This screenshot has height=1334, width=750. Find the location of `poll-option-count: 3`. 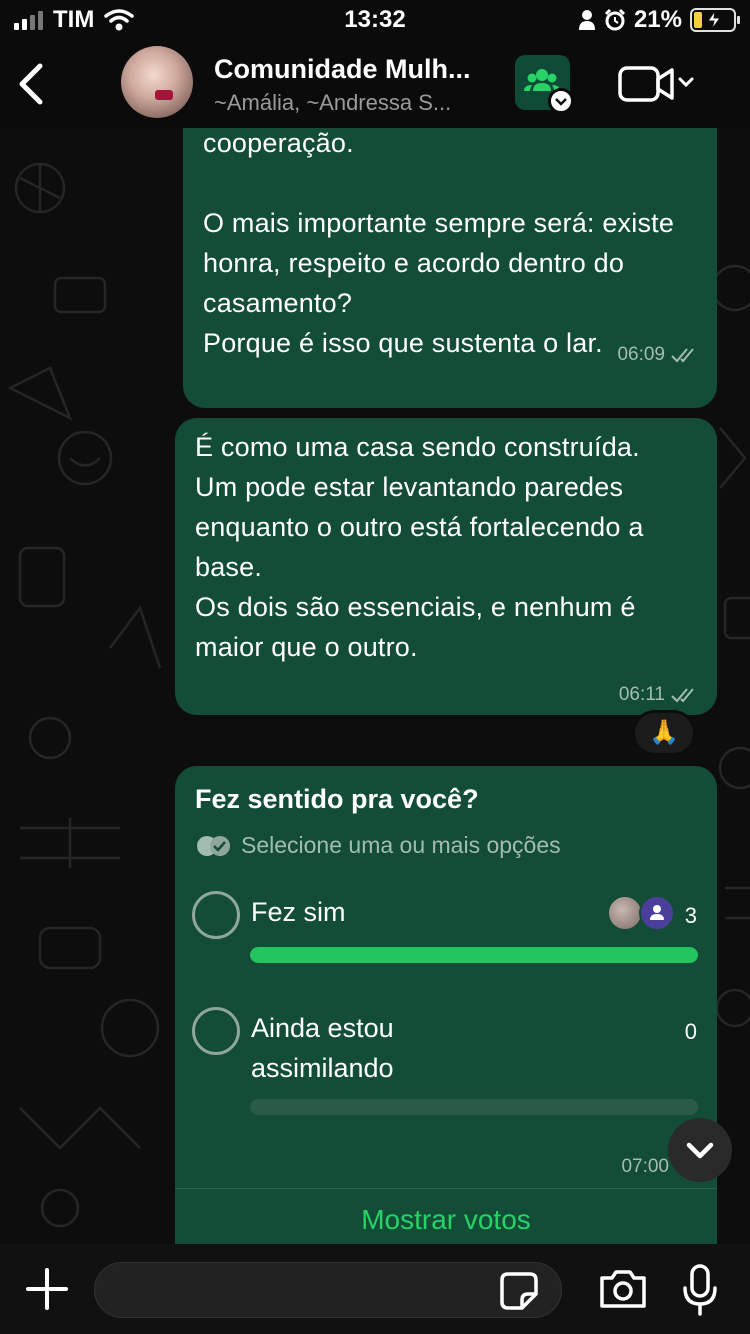

poll-option-count: 3 is located at coordinates (690, 915).